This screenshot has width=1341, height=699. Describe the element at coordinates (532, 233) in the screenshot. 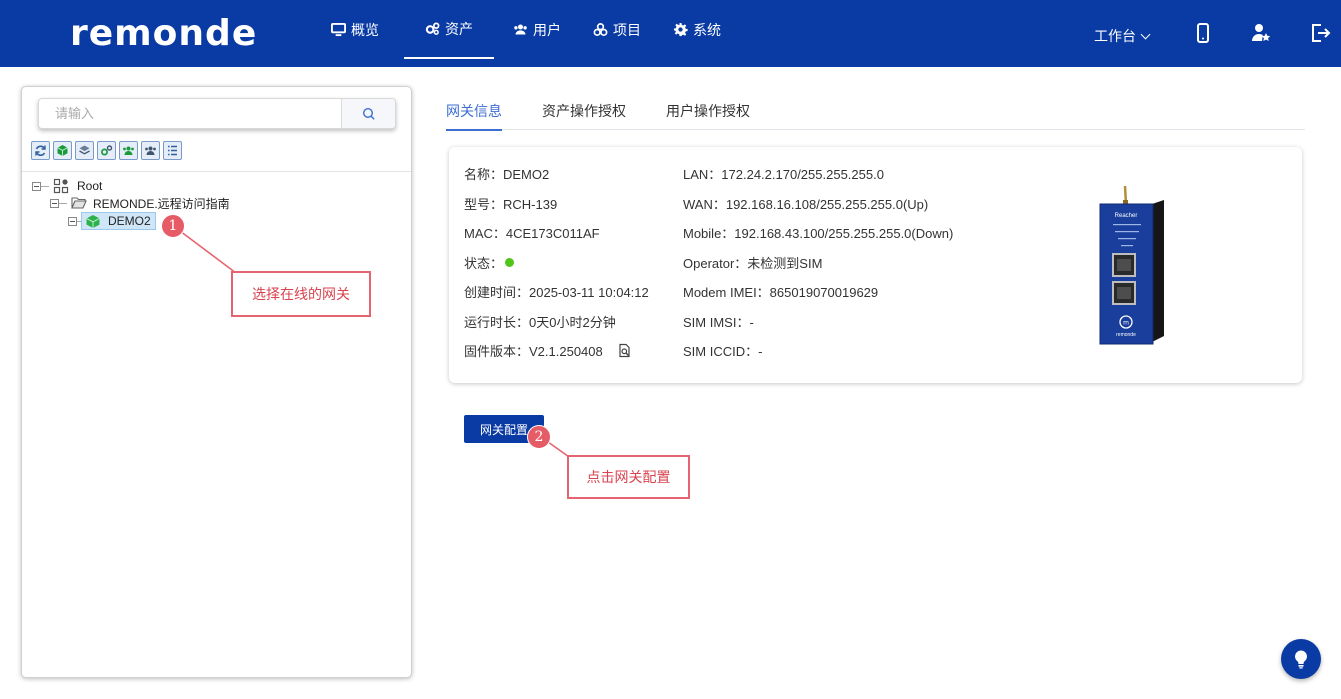

I see `gateway-mac: MAC：4CE173C011AF` at that location.